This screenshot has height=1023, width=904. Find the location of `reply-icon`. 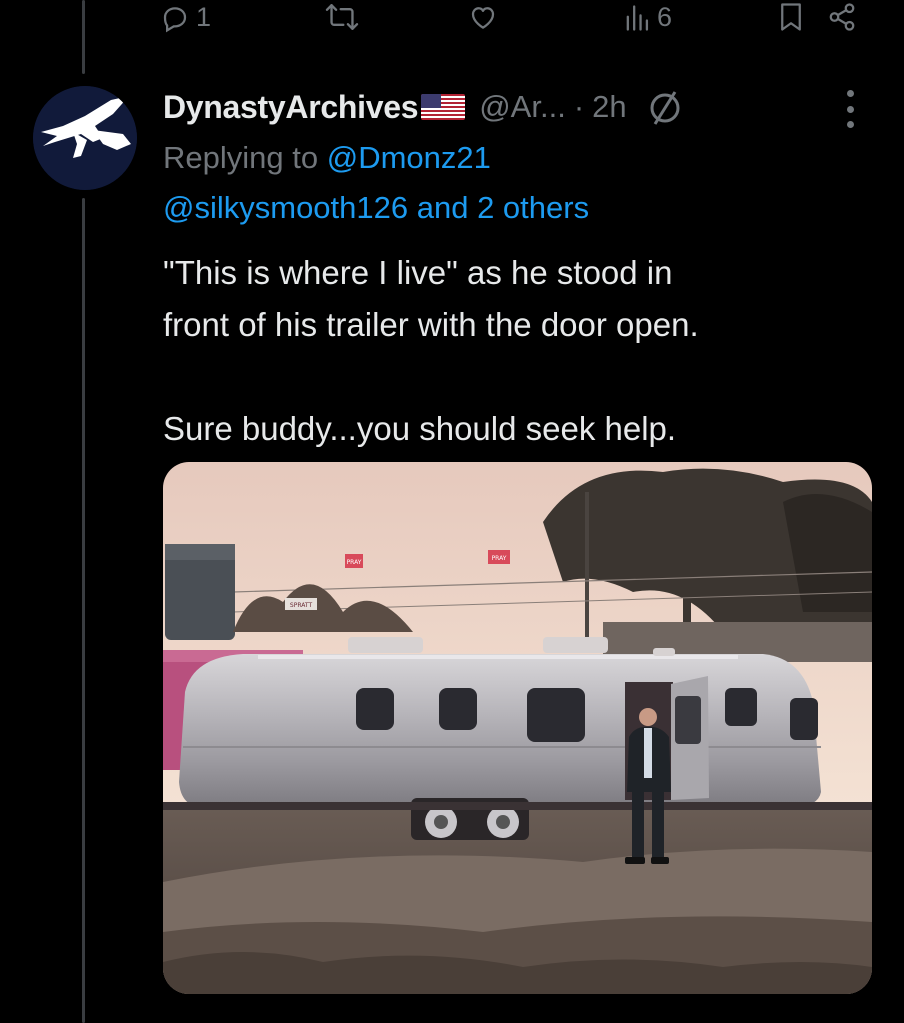

reply-icon is located at coordinates (175, 18).